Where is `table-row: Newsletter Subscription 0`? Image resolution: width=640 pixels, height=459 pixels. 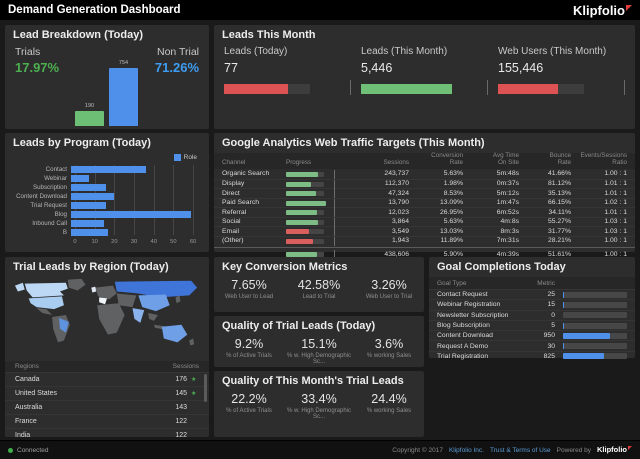
table-row: Newsletter Subscription 0 is located at coordinates (532, 314).